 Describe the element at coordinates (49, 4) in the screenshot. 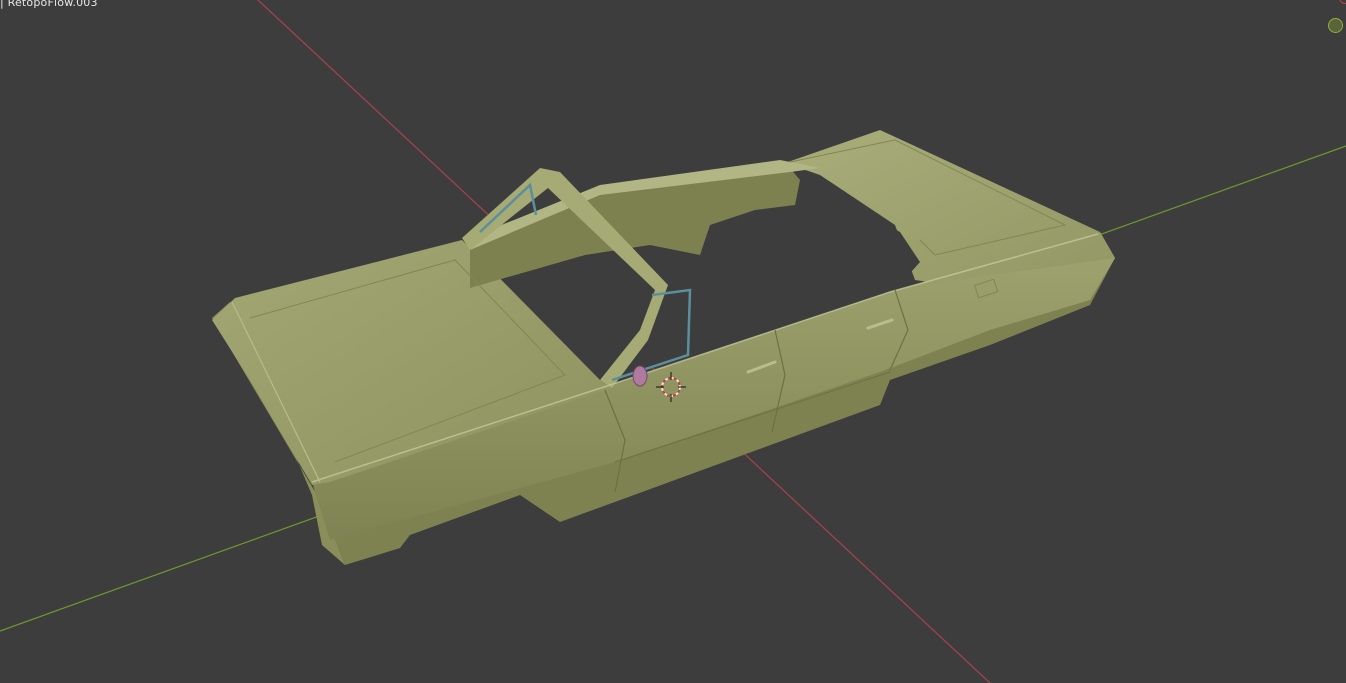

I see `viewport-object-label: | RetopoFlow.003` at that location.